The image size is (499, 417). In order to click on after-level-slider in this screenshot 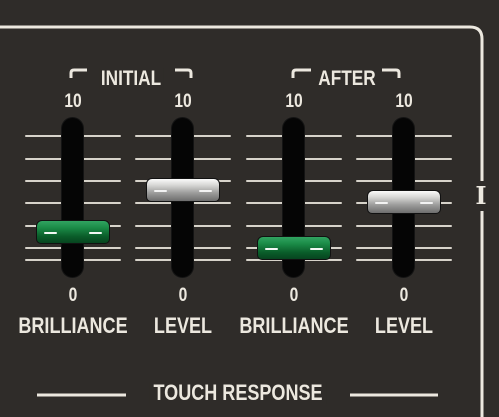, I will do `click(404, 203)`.